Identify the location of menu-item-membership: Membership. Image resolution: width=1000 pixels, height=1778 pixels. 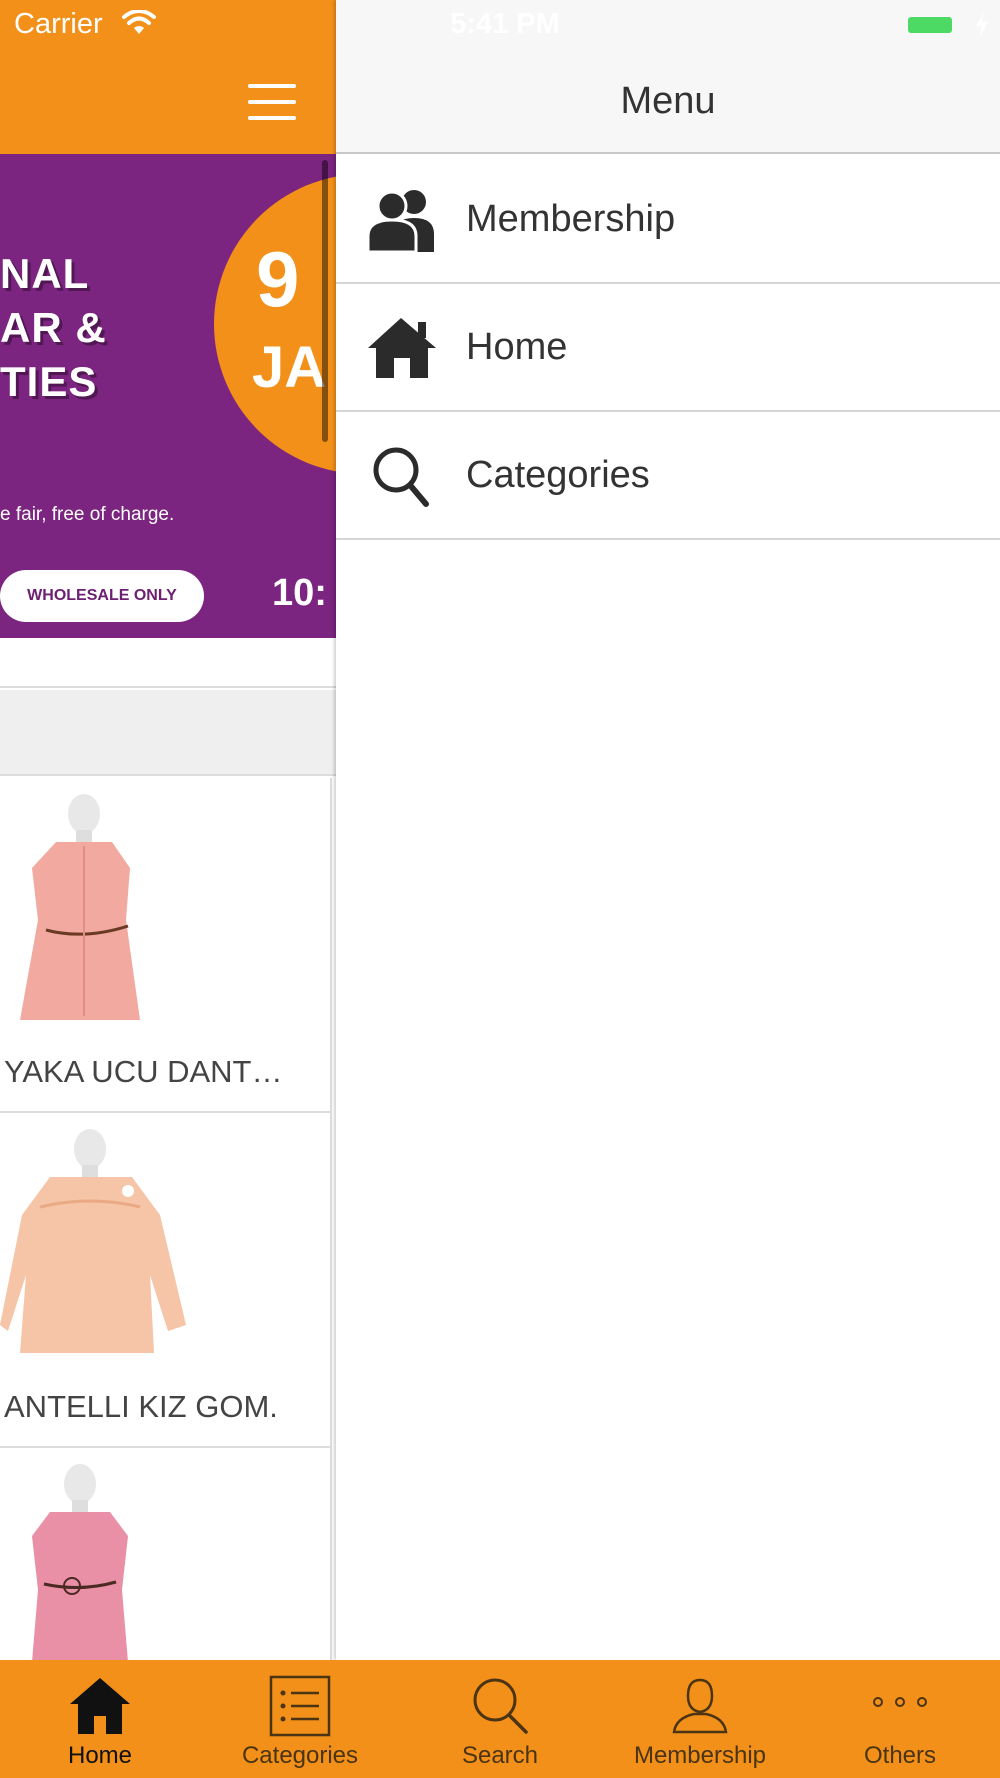
(668, 220).